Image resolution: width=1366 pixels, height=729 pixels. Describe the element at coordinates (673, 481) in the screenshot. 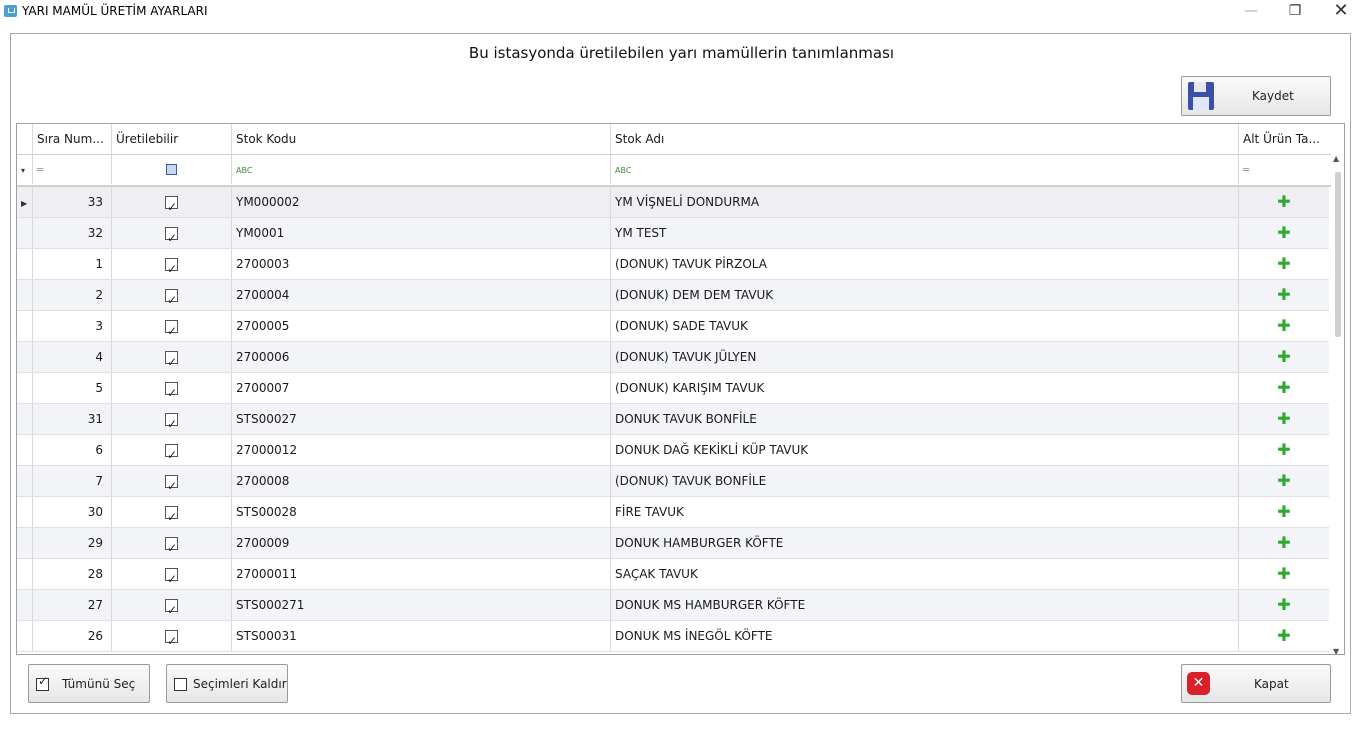

I see `table-row: 7 2700008(DONUK) TAVUK BONFİLE ✚` at that location.